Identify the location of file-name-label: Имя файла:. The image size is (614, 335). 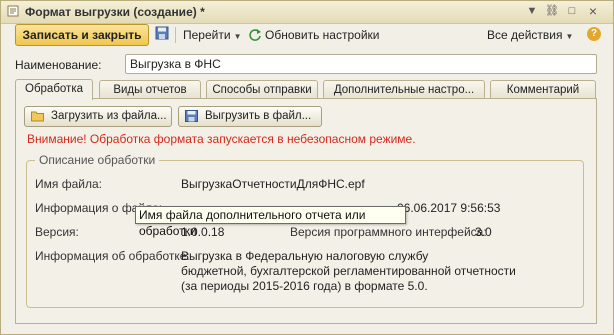
(68, 184).